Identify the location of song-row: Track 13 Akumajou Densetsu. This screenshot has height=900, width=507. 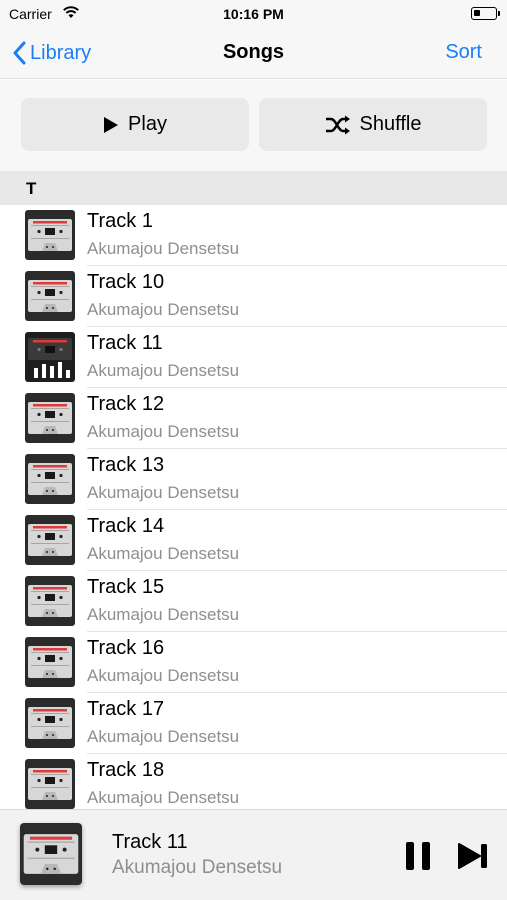
(253, 479).